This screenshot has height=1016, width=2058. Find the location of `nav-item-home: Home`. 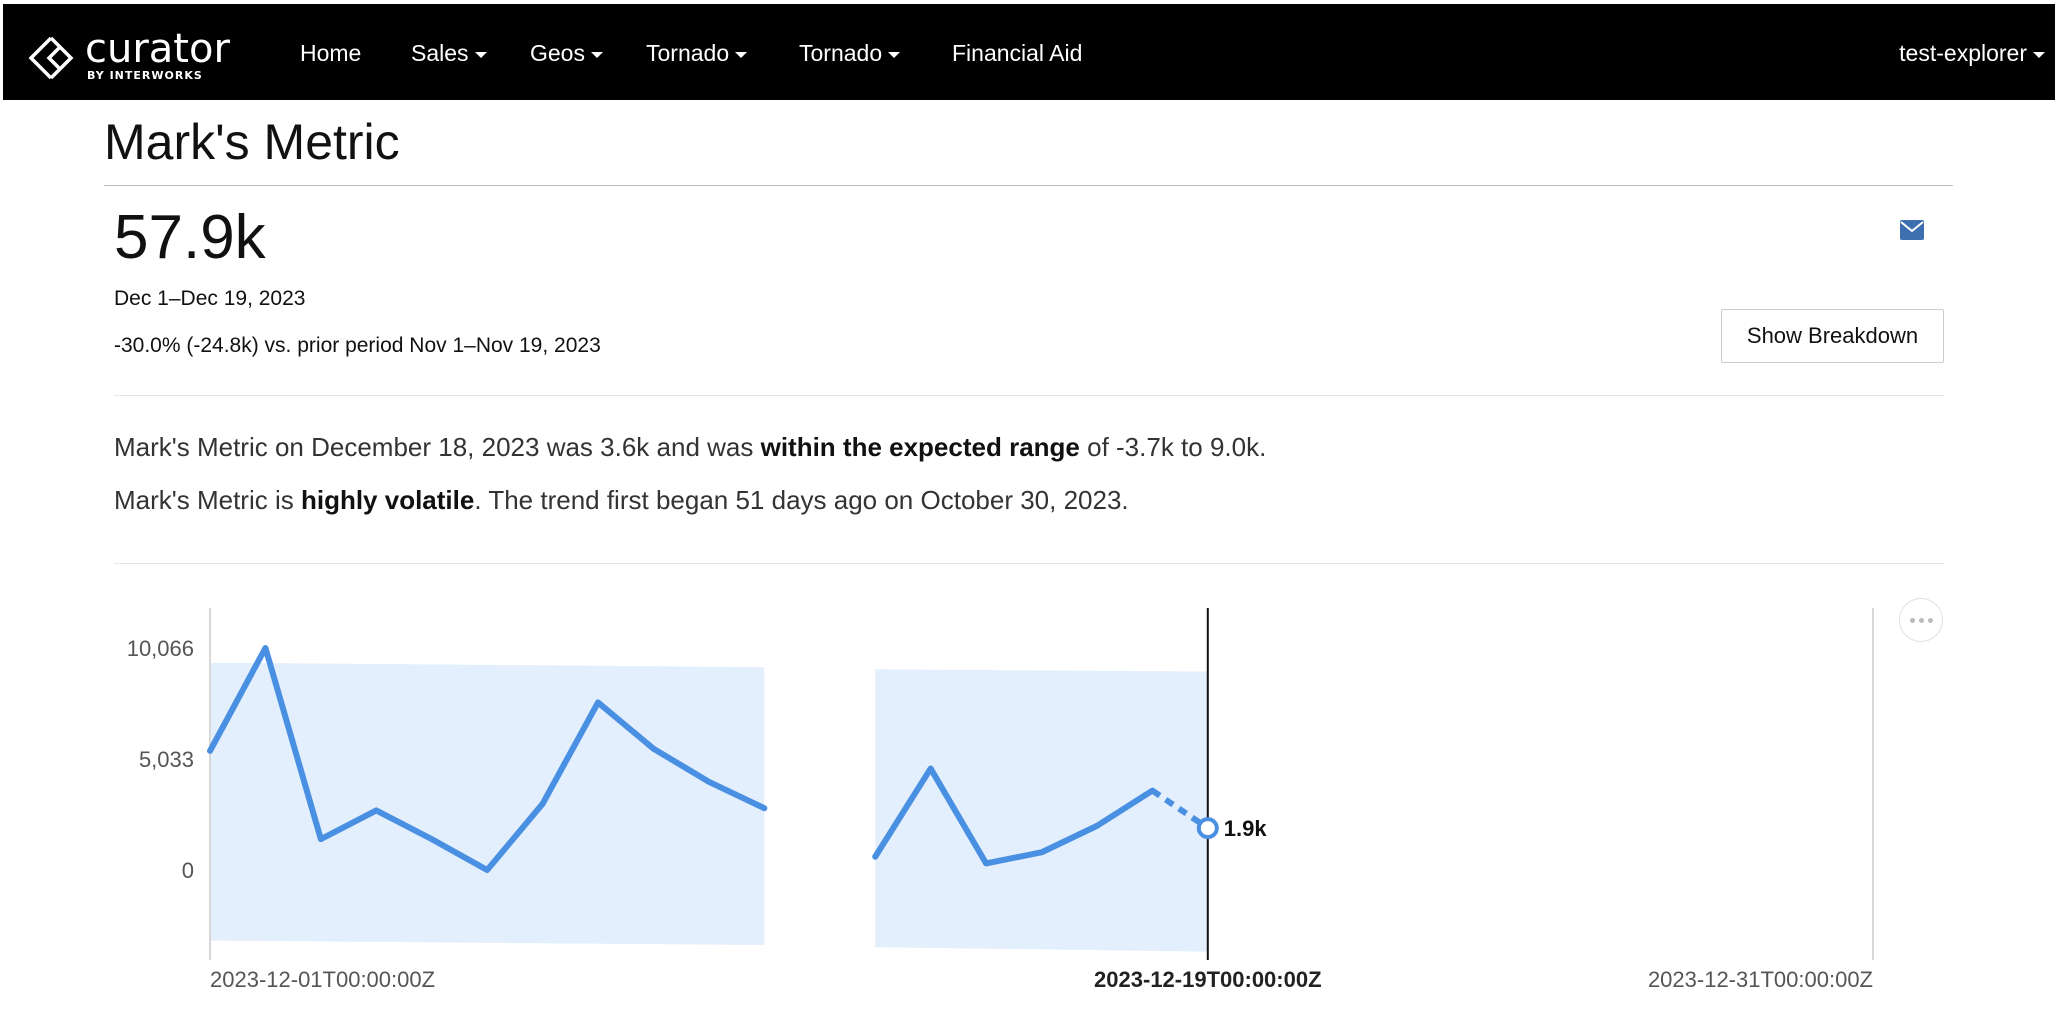

nav-item-home: Home is located at coordinates (330, 53).